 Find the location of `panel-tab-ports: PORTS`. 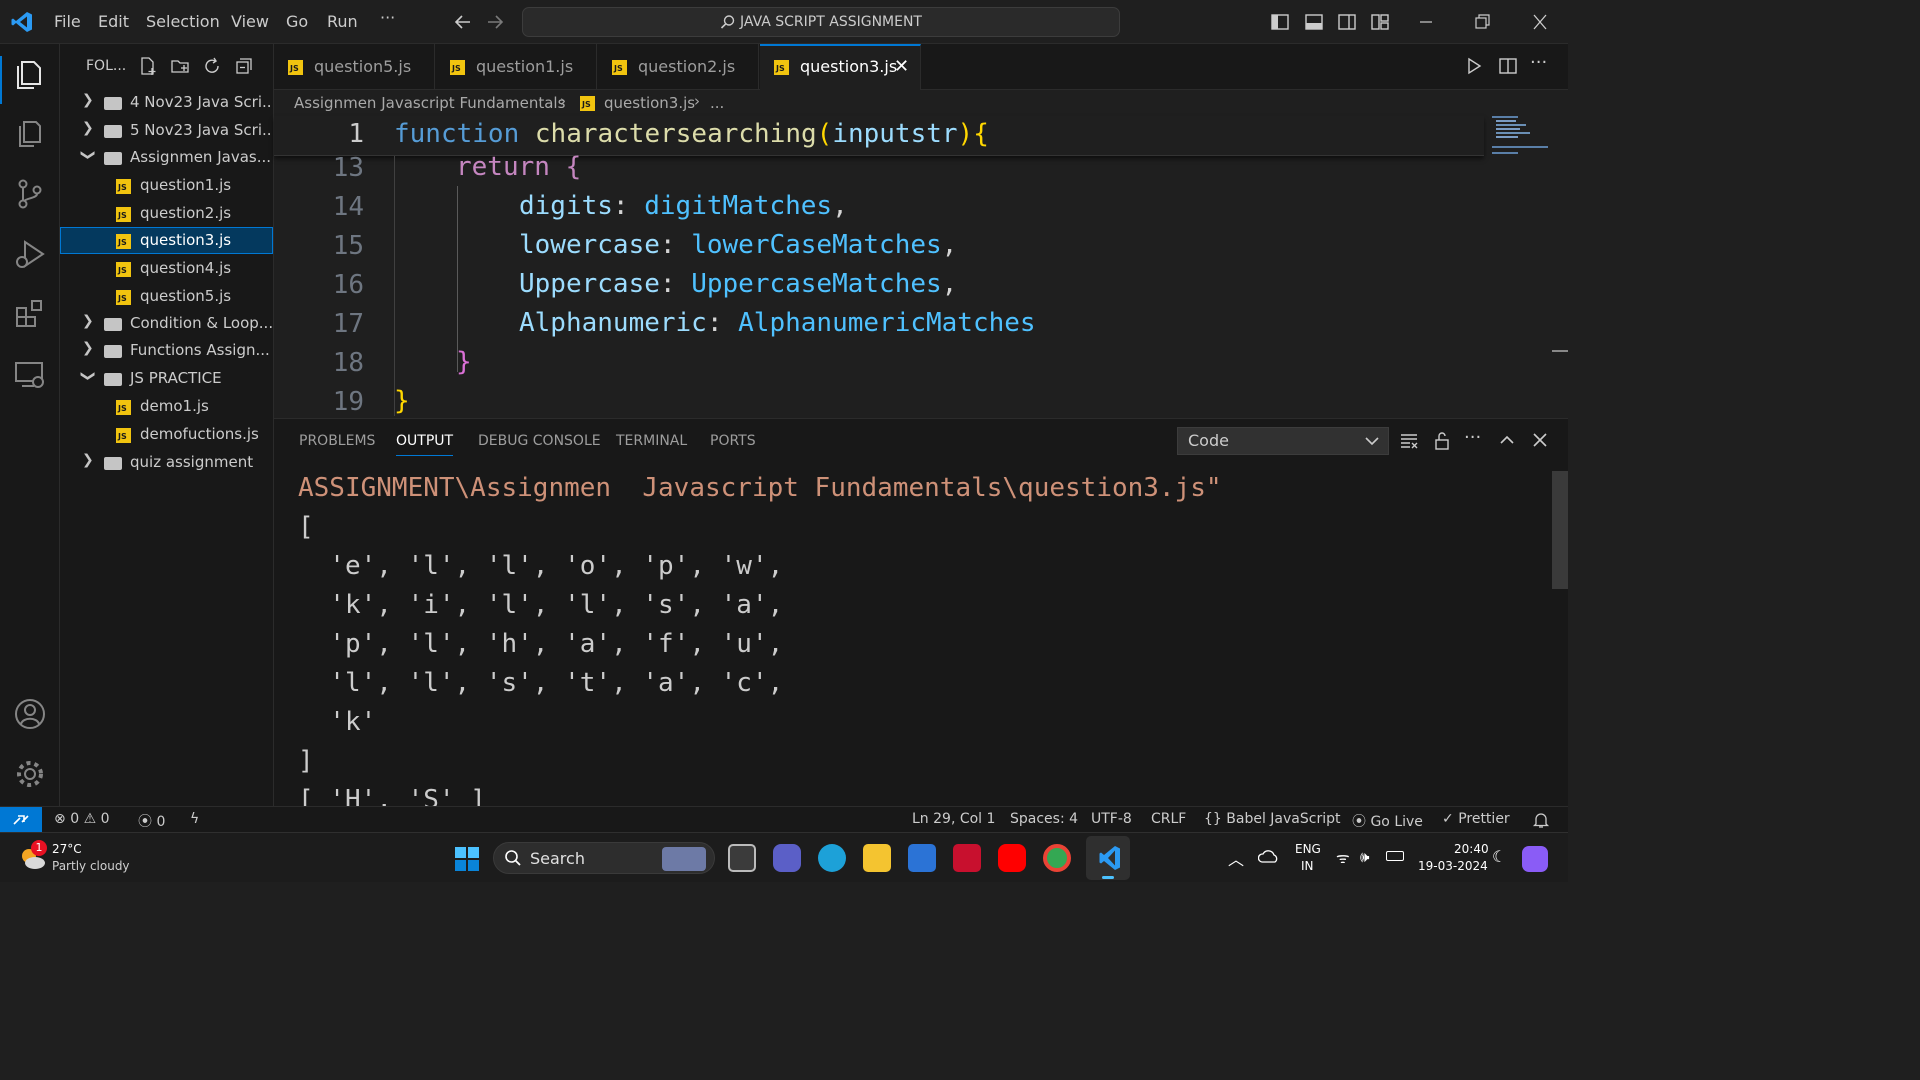

panel-tab-ports: PORTS is located at coordinates (733, 441).